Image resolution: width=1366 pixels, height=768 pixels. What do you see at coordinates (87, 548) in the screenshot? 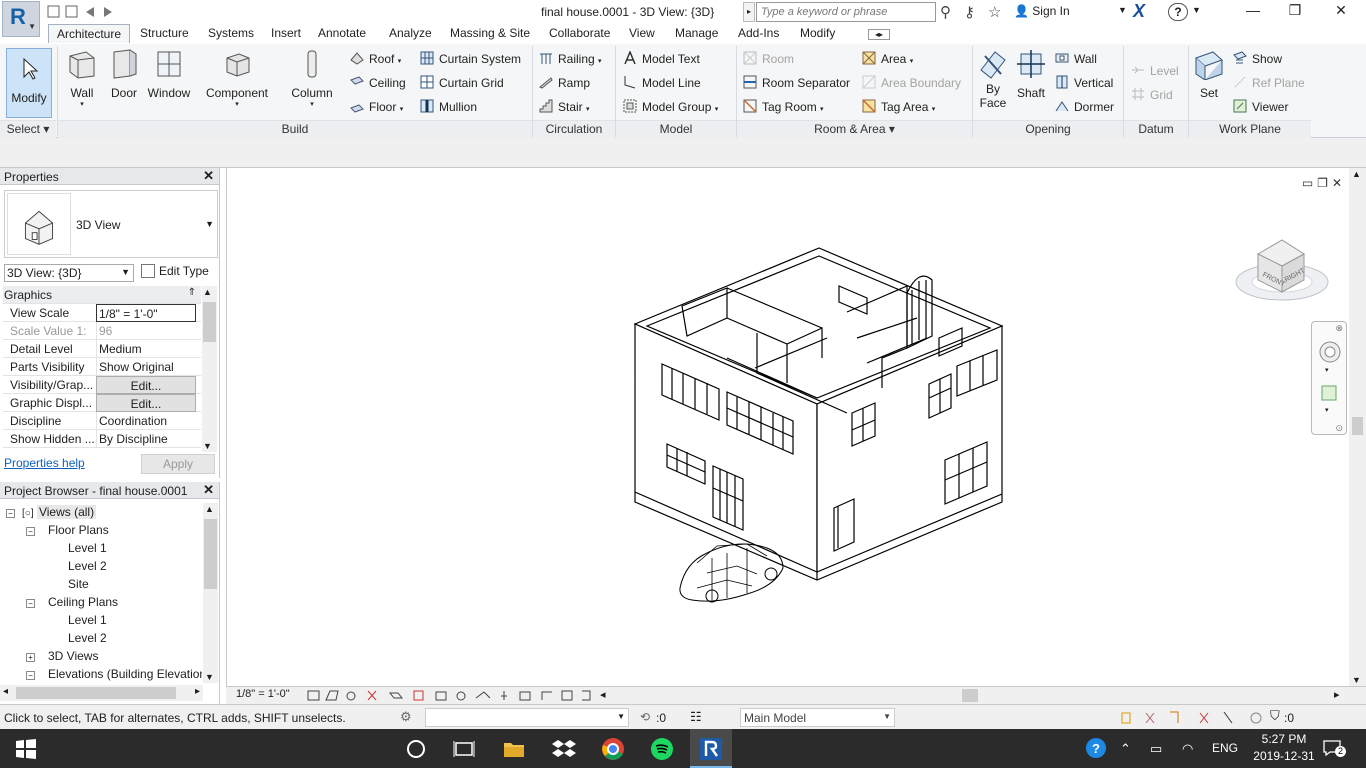
I see `tree-node-level-1: Level 1` at bounding box center [87, 548].